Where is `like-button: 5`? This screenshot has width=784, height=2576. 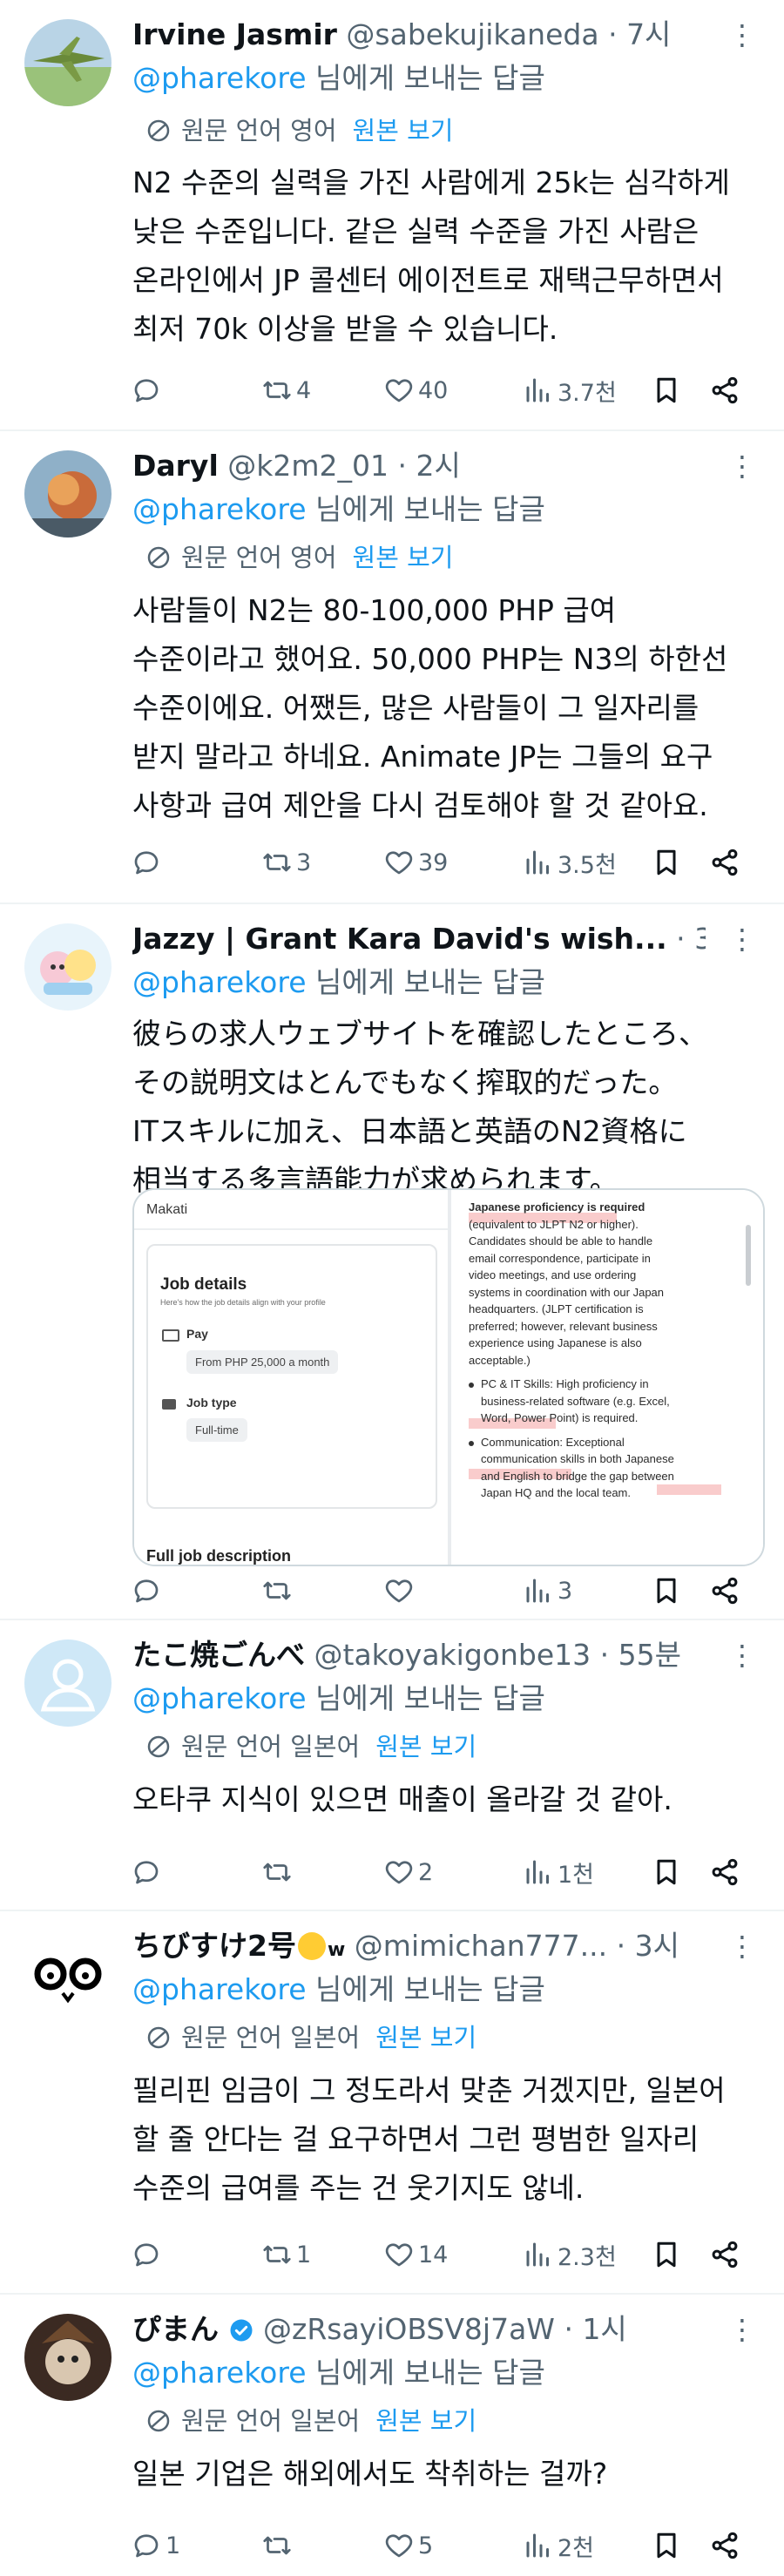 like-button: 5 is located at coordinates (408, 2545).